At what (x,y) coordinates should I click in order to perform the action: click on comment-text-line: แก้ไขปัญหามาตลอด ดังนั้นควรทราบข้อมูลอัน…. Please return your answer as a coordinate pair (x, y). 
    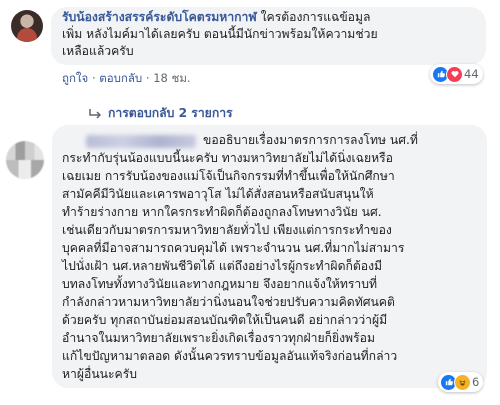
    Looking at the image, I should click on (230, 356).